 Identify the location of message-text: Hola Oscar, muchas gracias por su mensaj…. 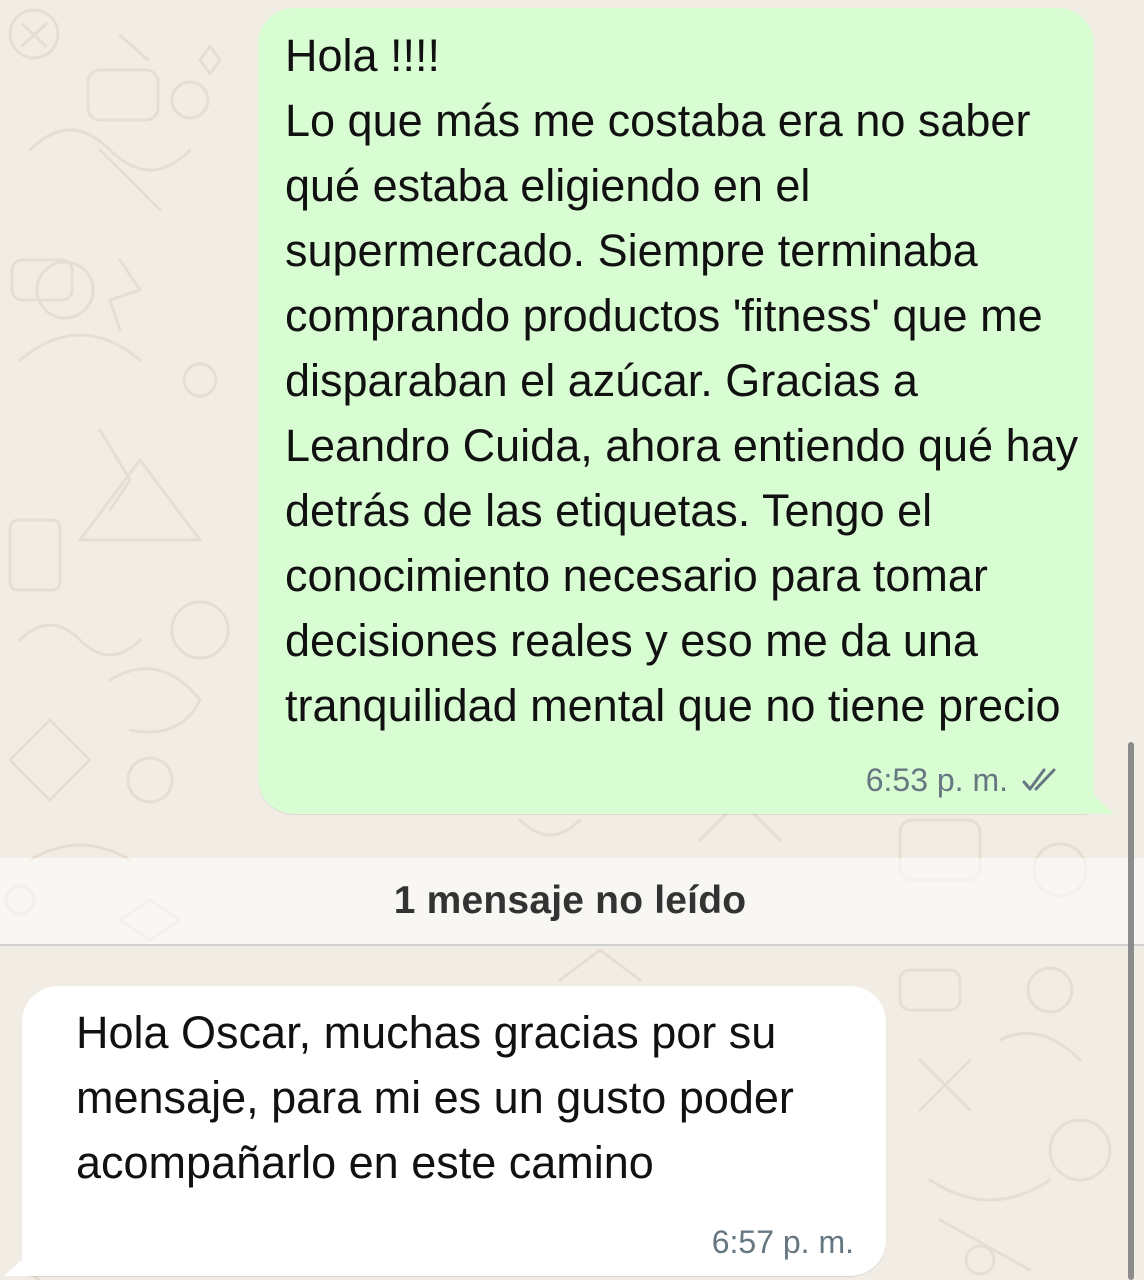
(435, 1097).